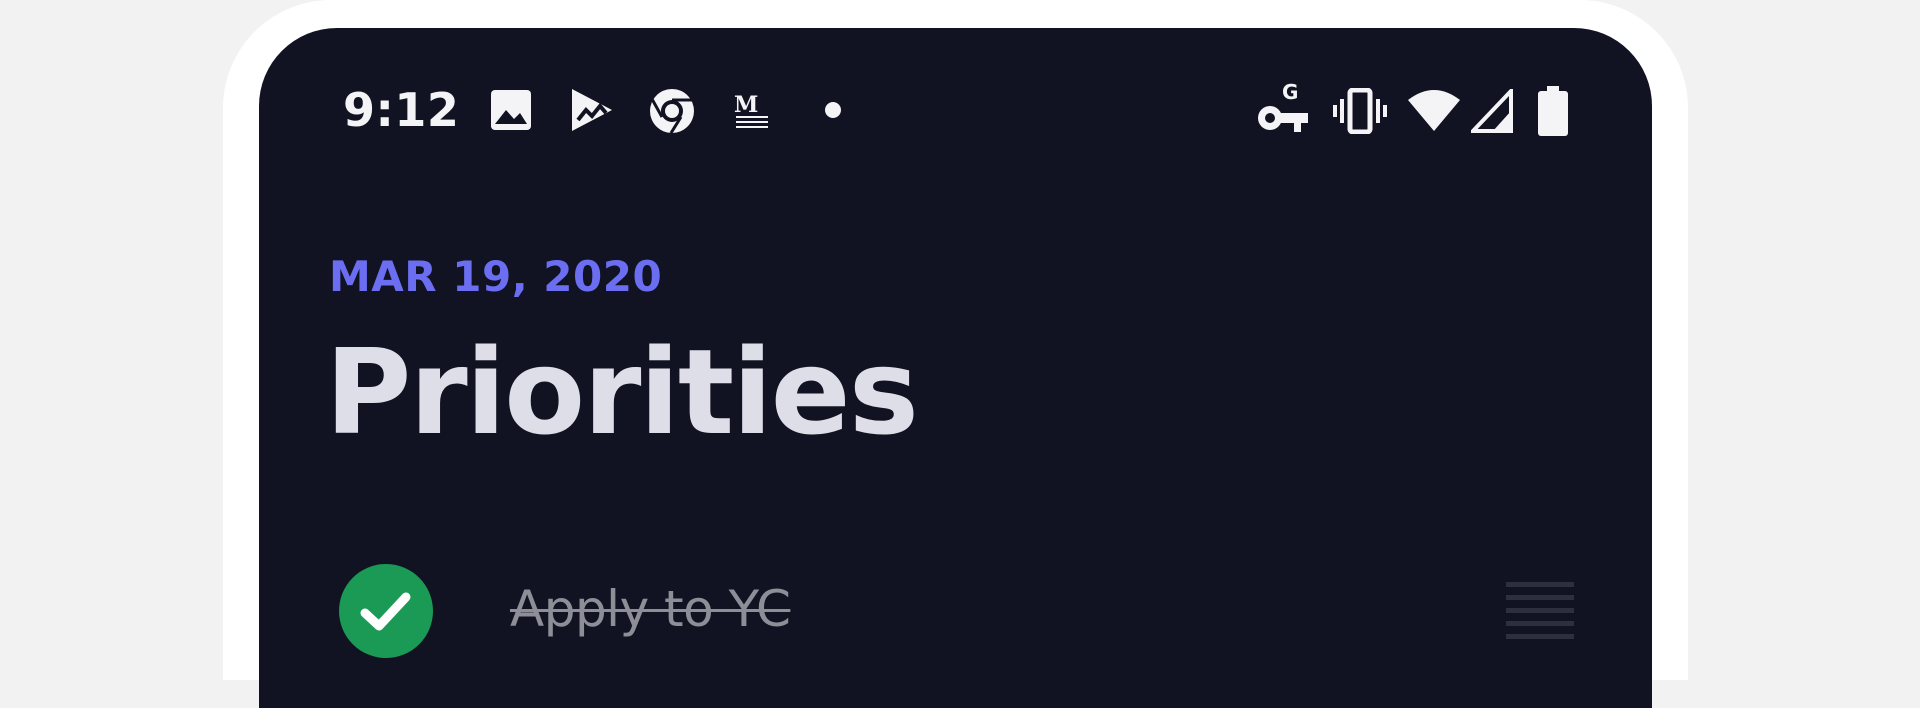 This screenshot has height=708, width=1920. What do you see at coordinates (1360, 111) in the screenshot?
I see `vibrate-icon` at bounding box center [1360, 111].